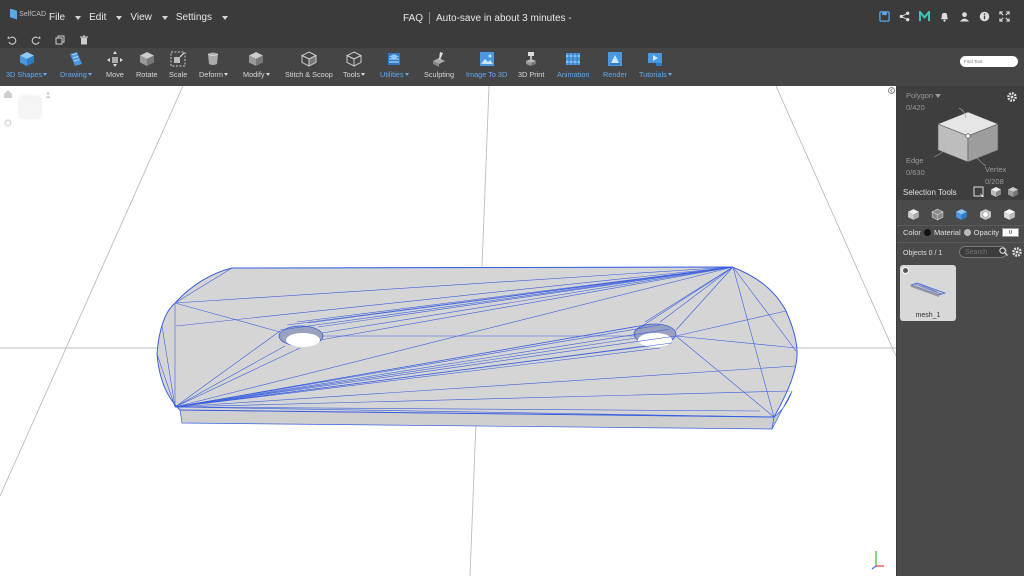 The height and width of the screenshot is (576, 1024). I want to click on selection-tools-icons, so click(996, 192).